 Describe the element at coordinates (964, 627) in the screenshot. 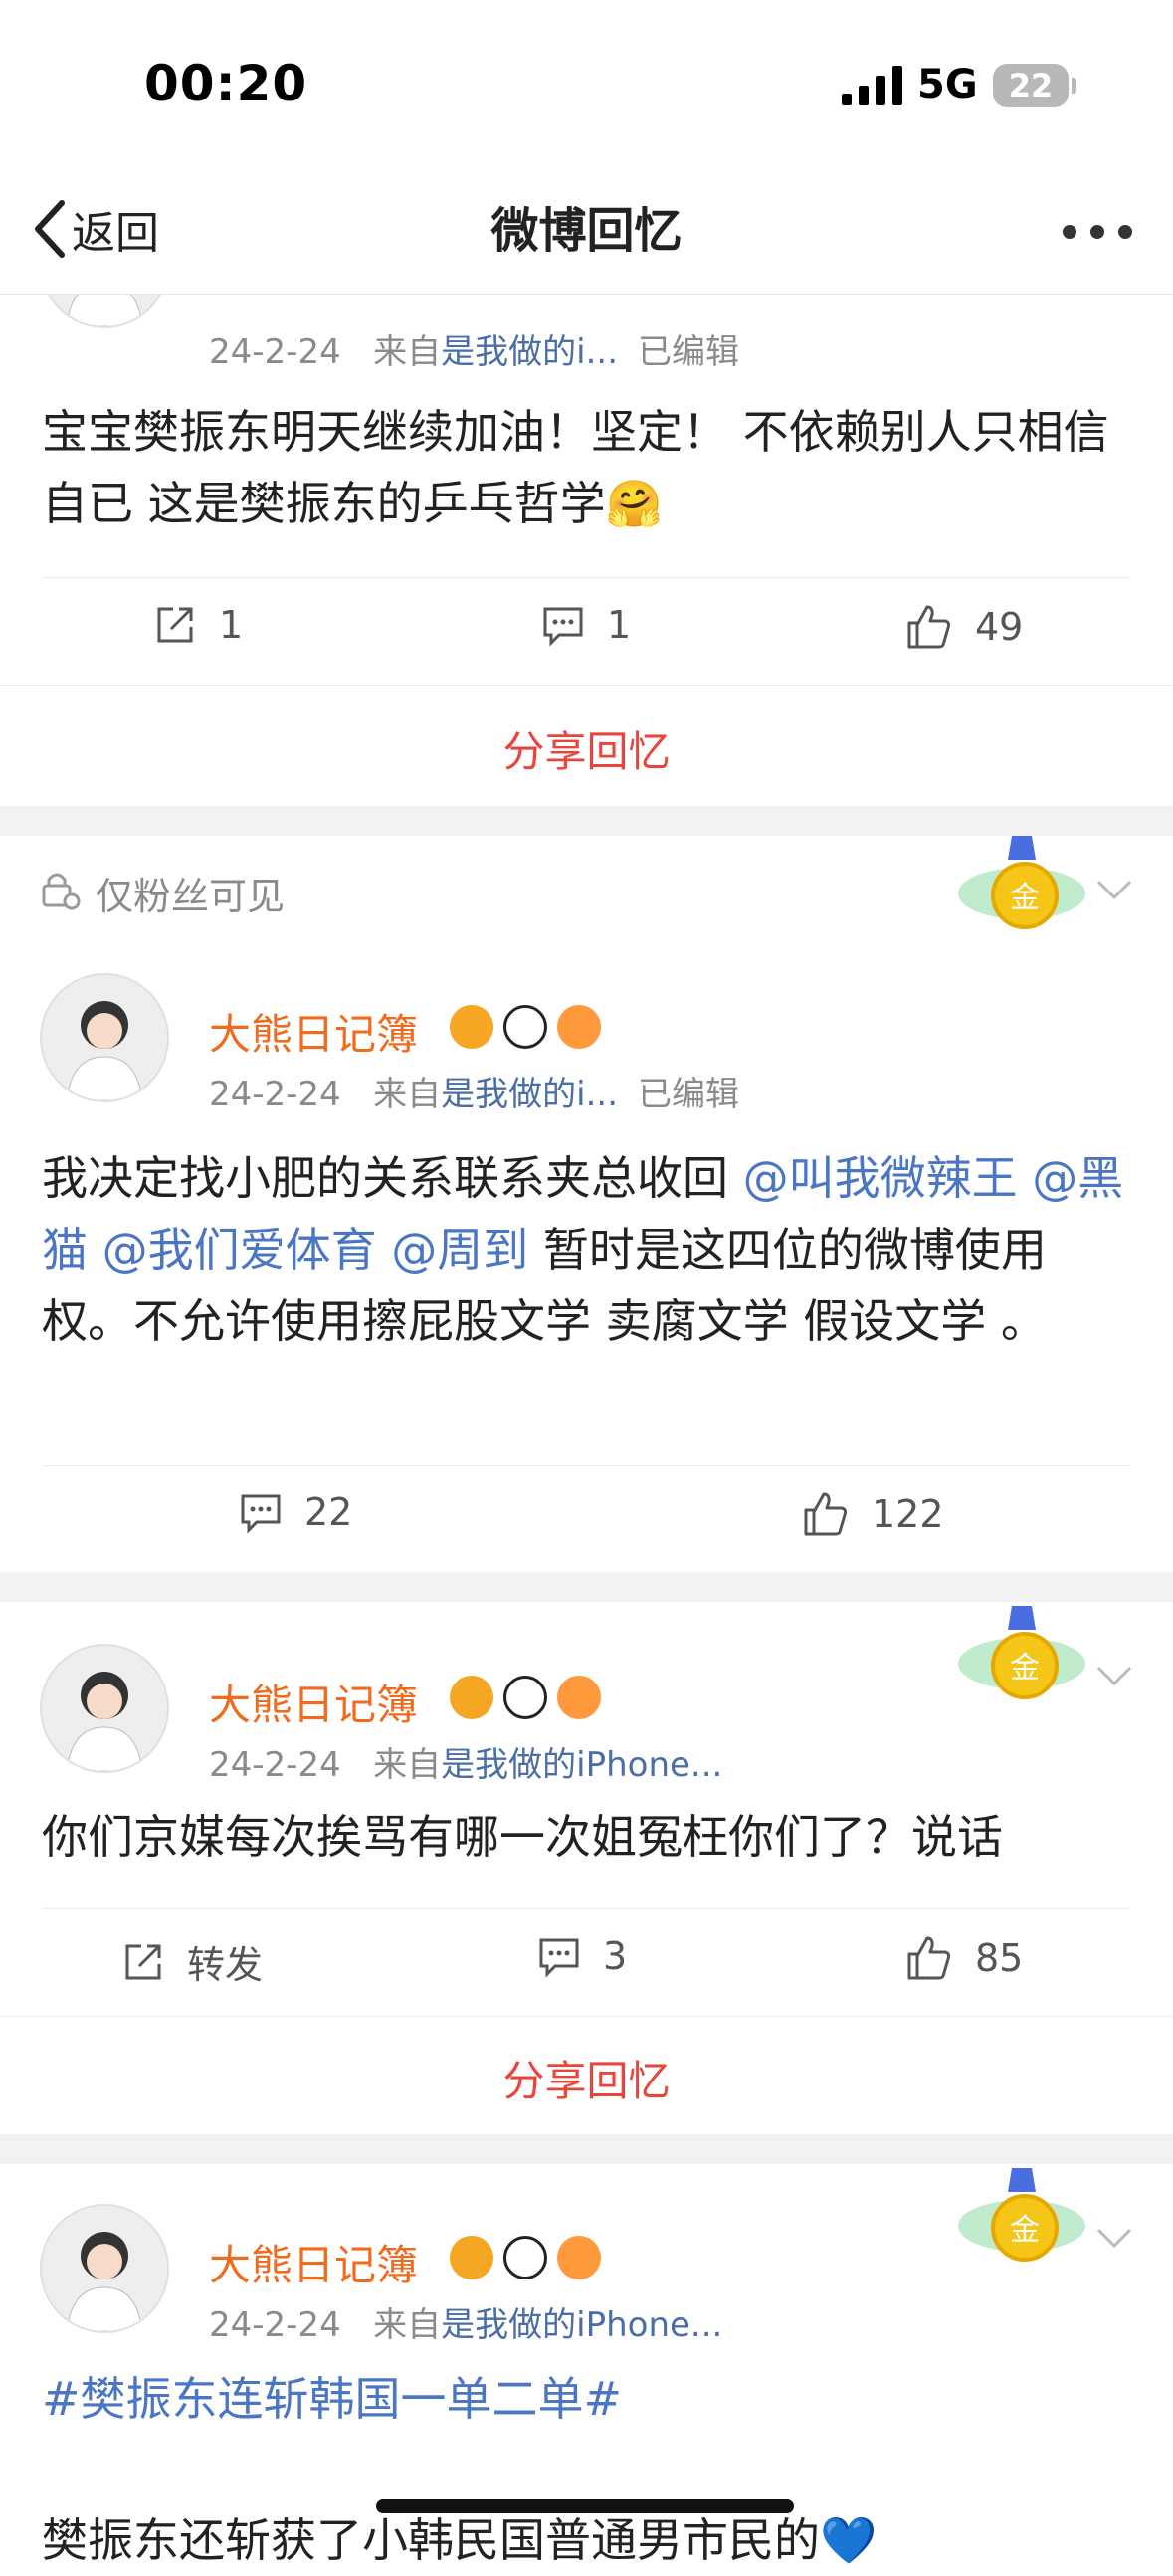

I see `like-button: 49` at that location.